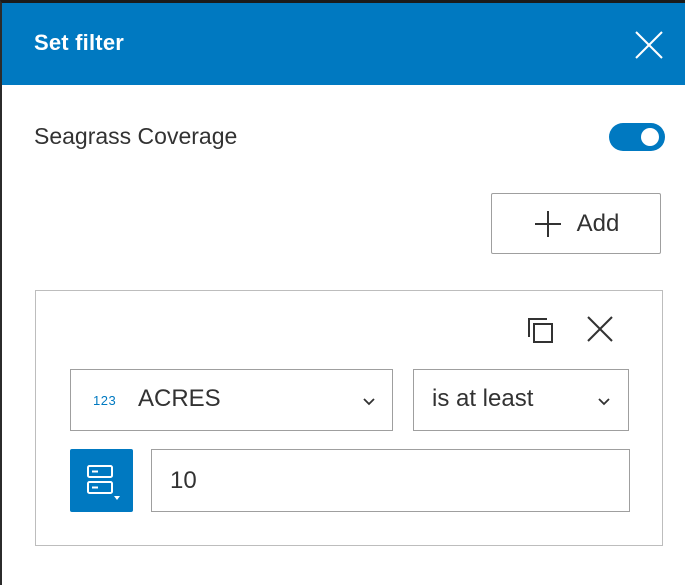 This screenshot has height=585, width=685. I want to click on field-select: 123 ACRES, so click(231, 400).